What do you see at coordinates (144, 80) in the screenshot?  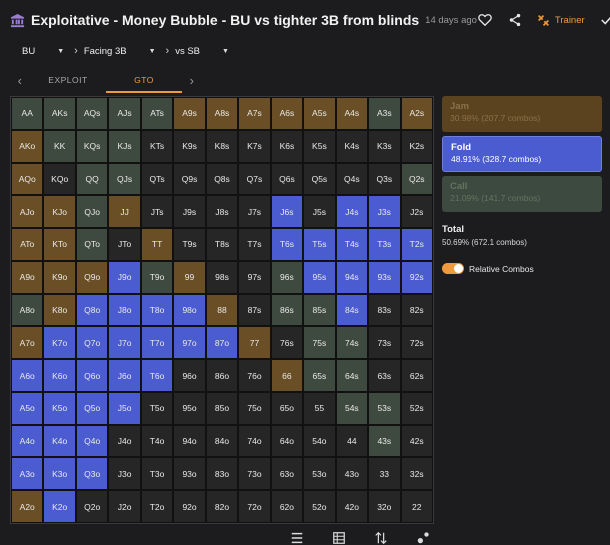 I see `tab-gto: GTO` at bounding box center [144, 80].